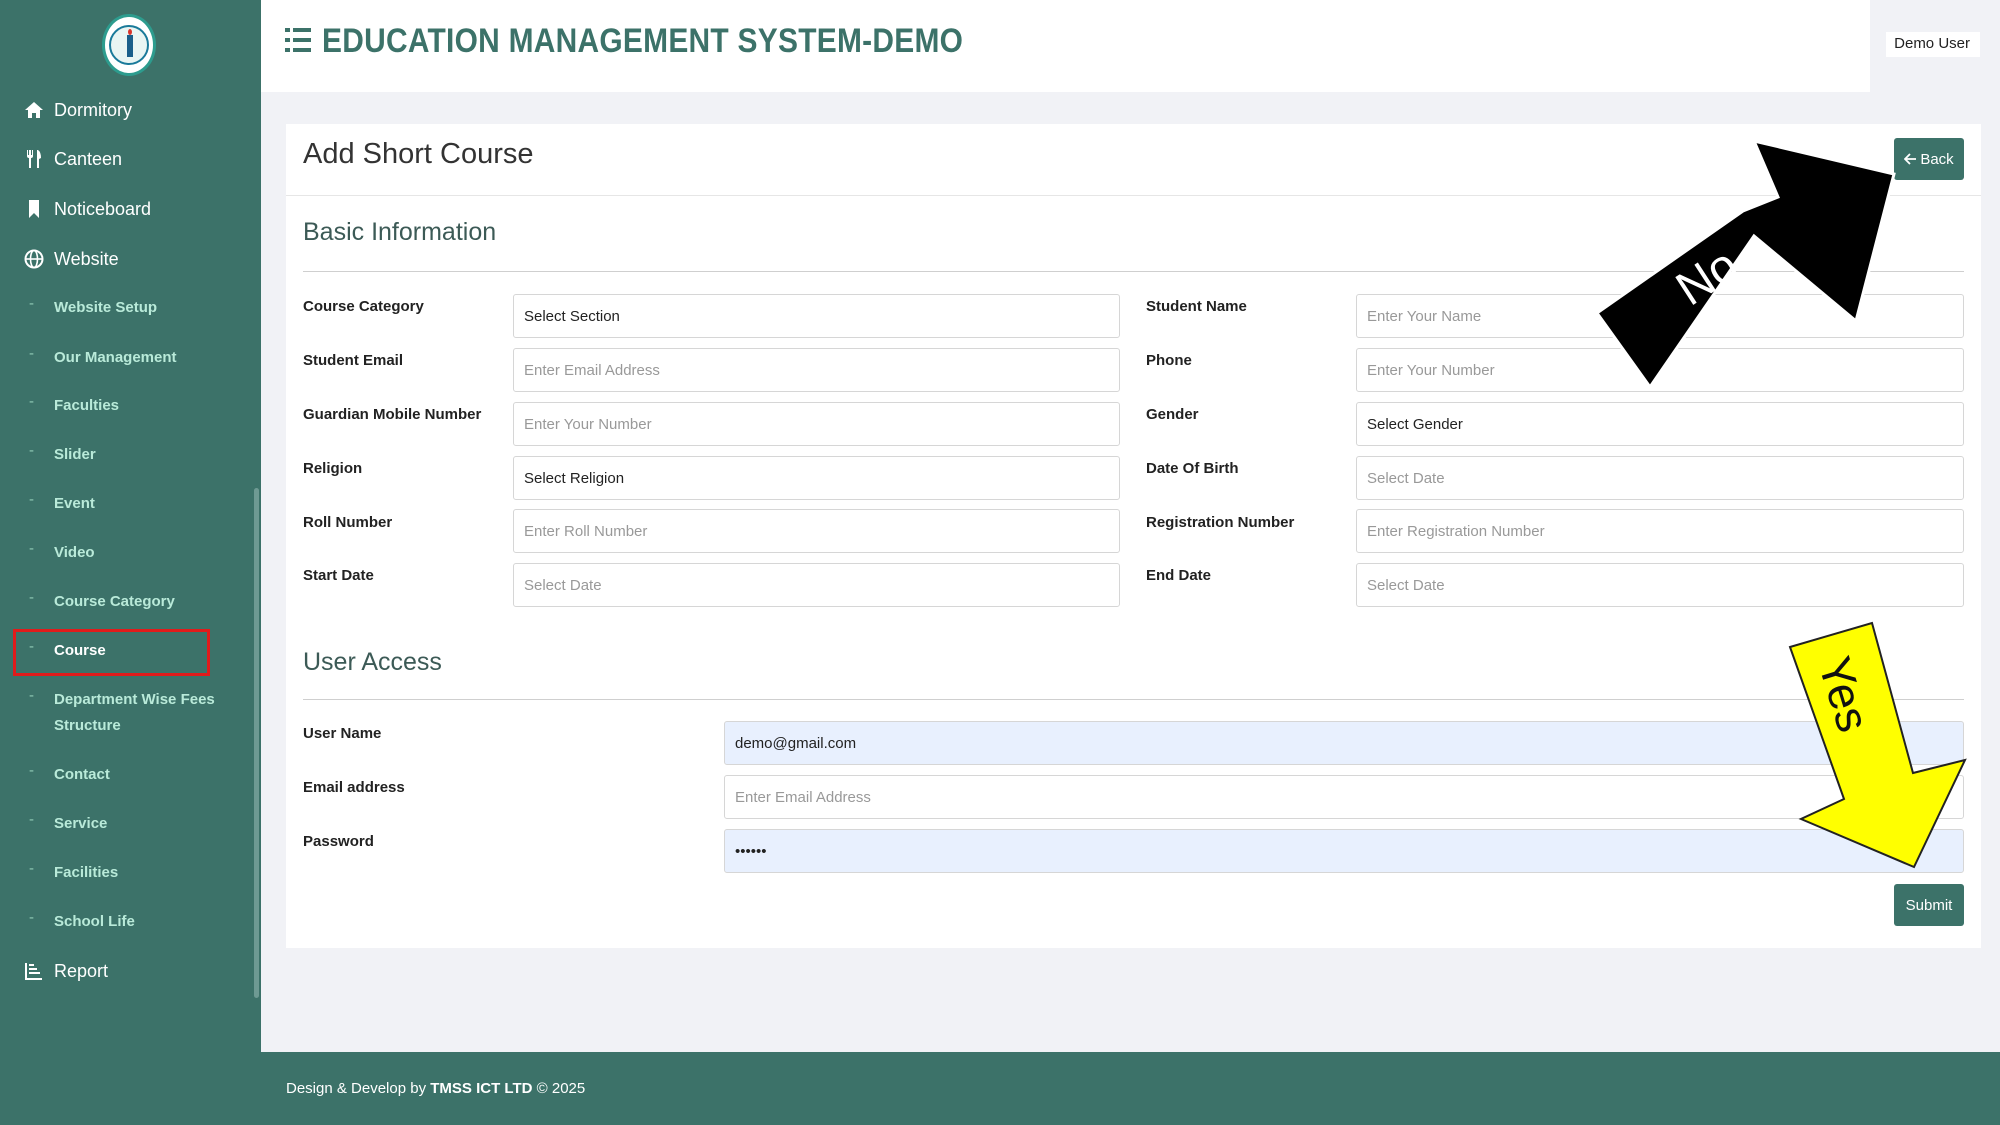 This screenshot has width=2000, height=1125. I want to click on religion-select: Select Religion, so click(816, 478).